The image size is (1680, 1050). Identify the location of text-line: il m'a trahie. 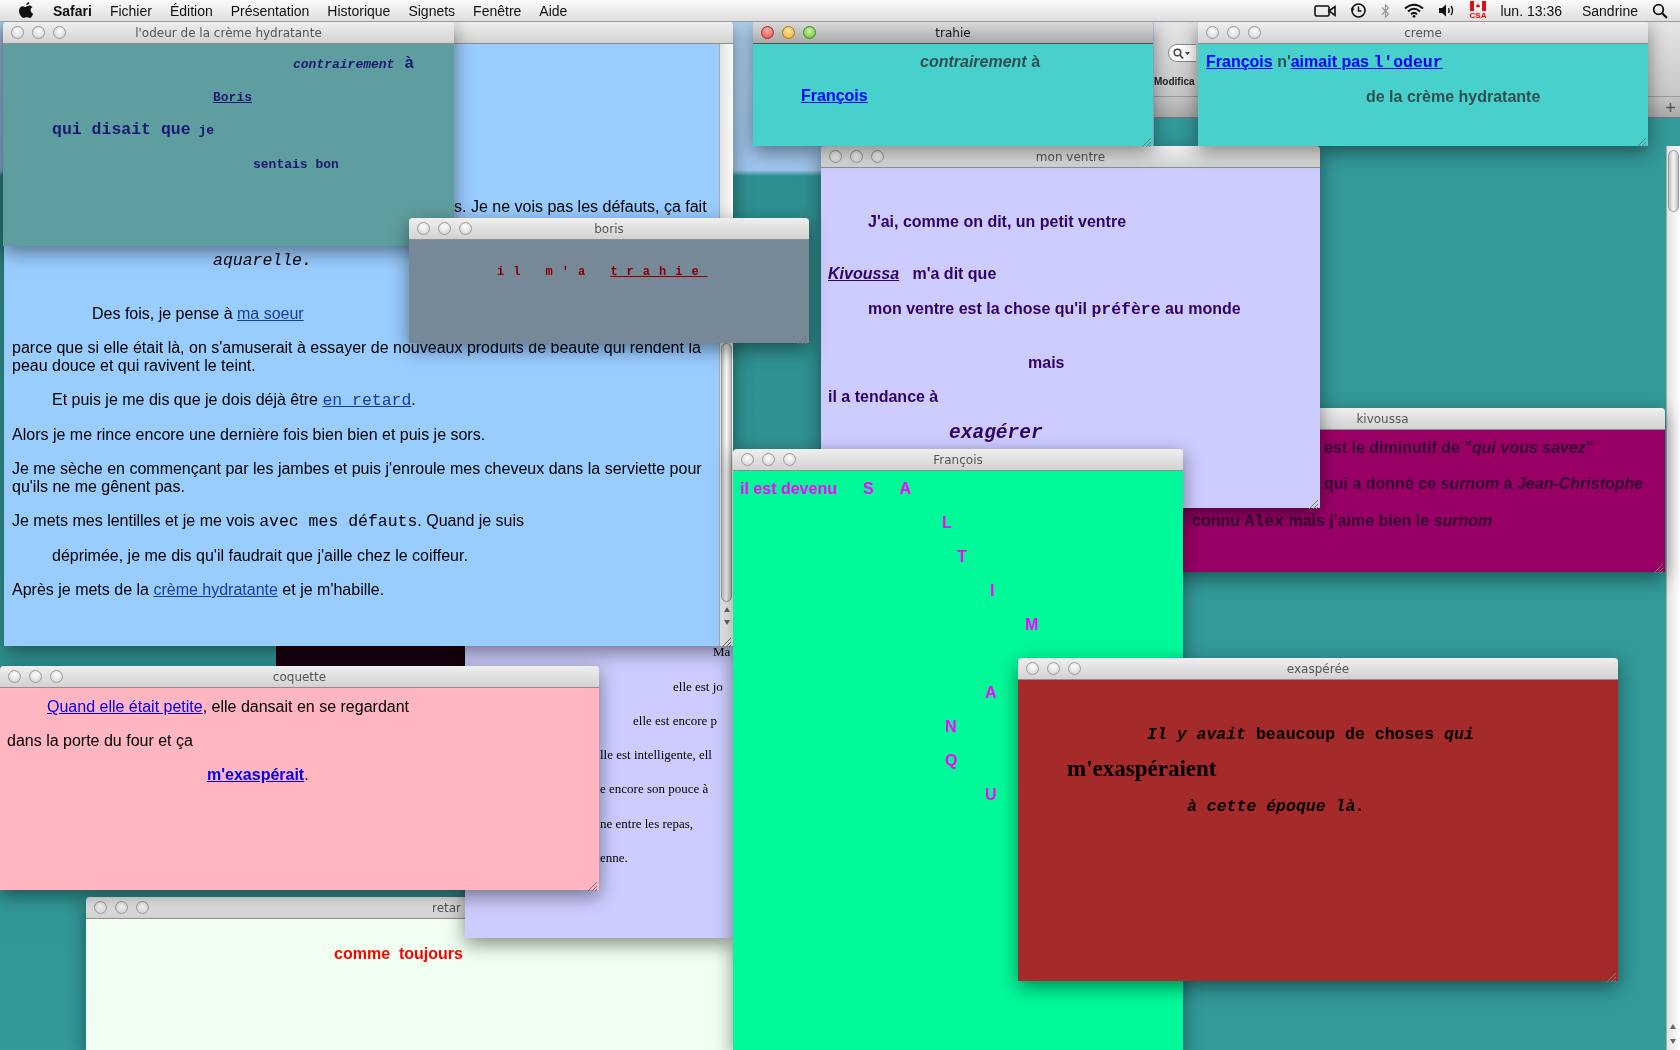
(602, 272).